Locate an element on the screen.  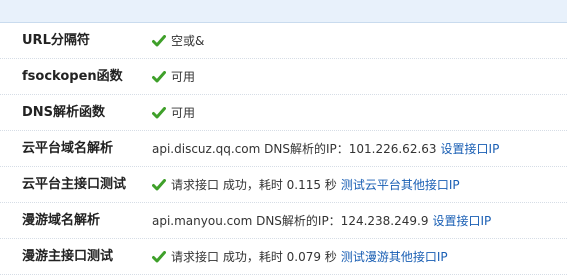
section-header is located at coordinates (283, 11).